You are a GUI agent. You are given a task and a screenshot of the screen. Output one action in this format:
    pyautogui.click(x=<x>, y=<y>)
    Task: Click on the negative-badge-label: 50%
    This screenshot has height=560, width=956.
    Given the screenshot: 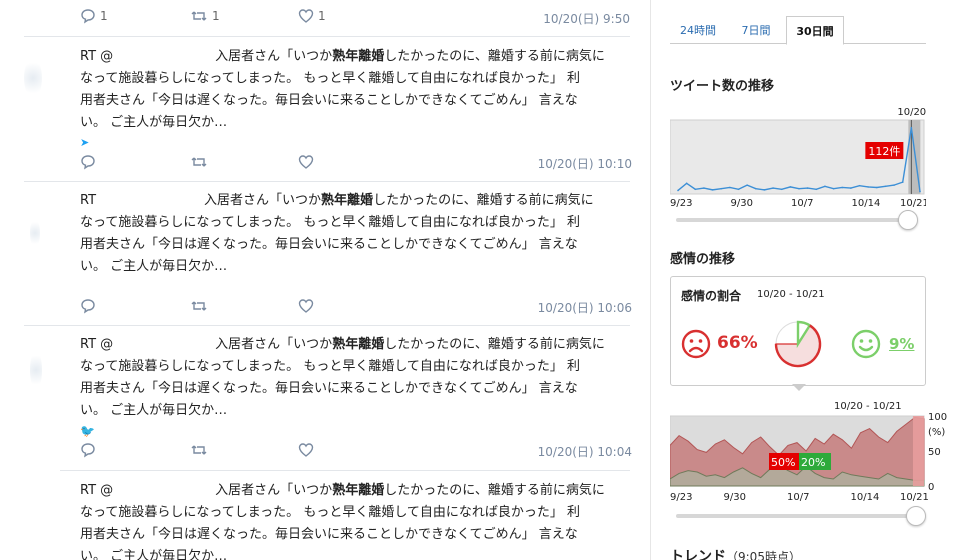 What is the action you would take?
    pyautogui.click(x=783, y=462)
    